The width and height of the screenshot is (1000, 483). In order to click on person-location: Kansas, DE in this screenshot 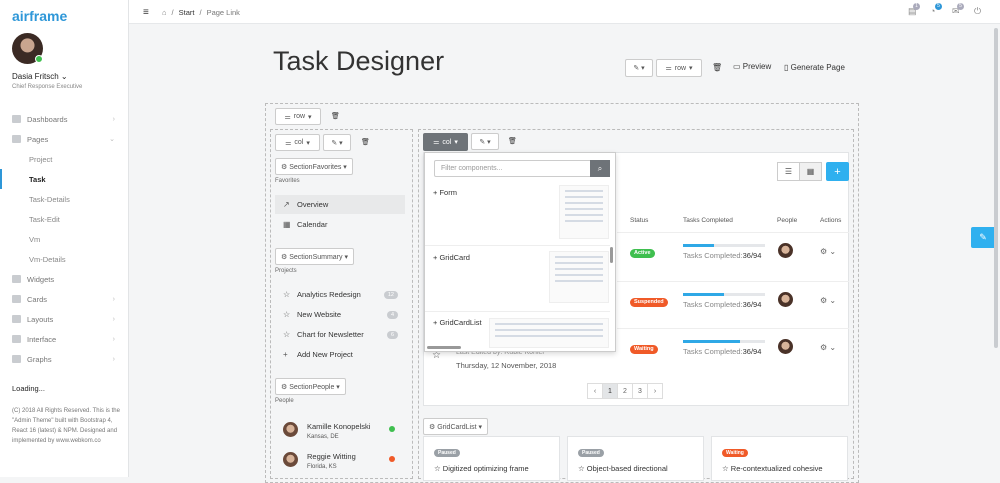, I will do `click(323, 437)`.